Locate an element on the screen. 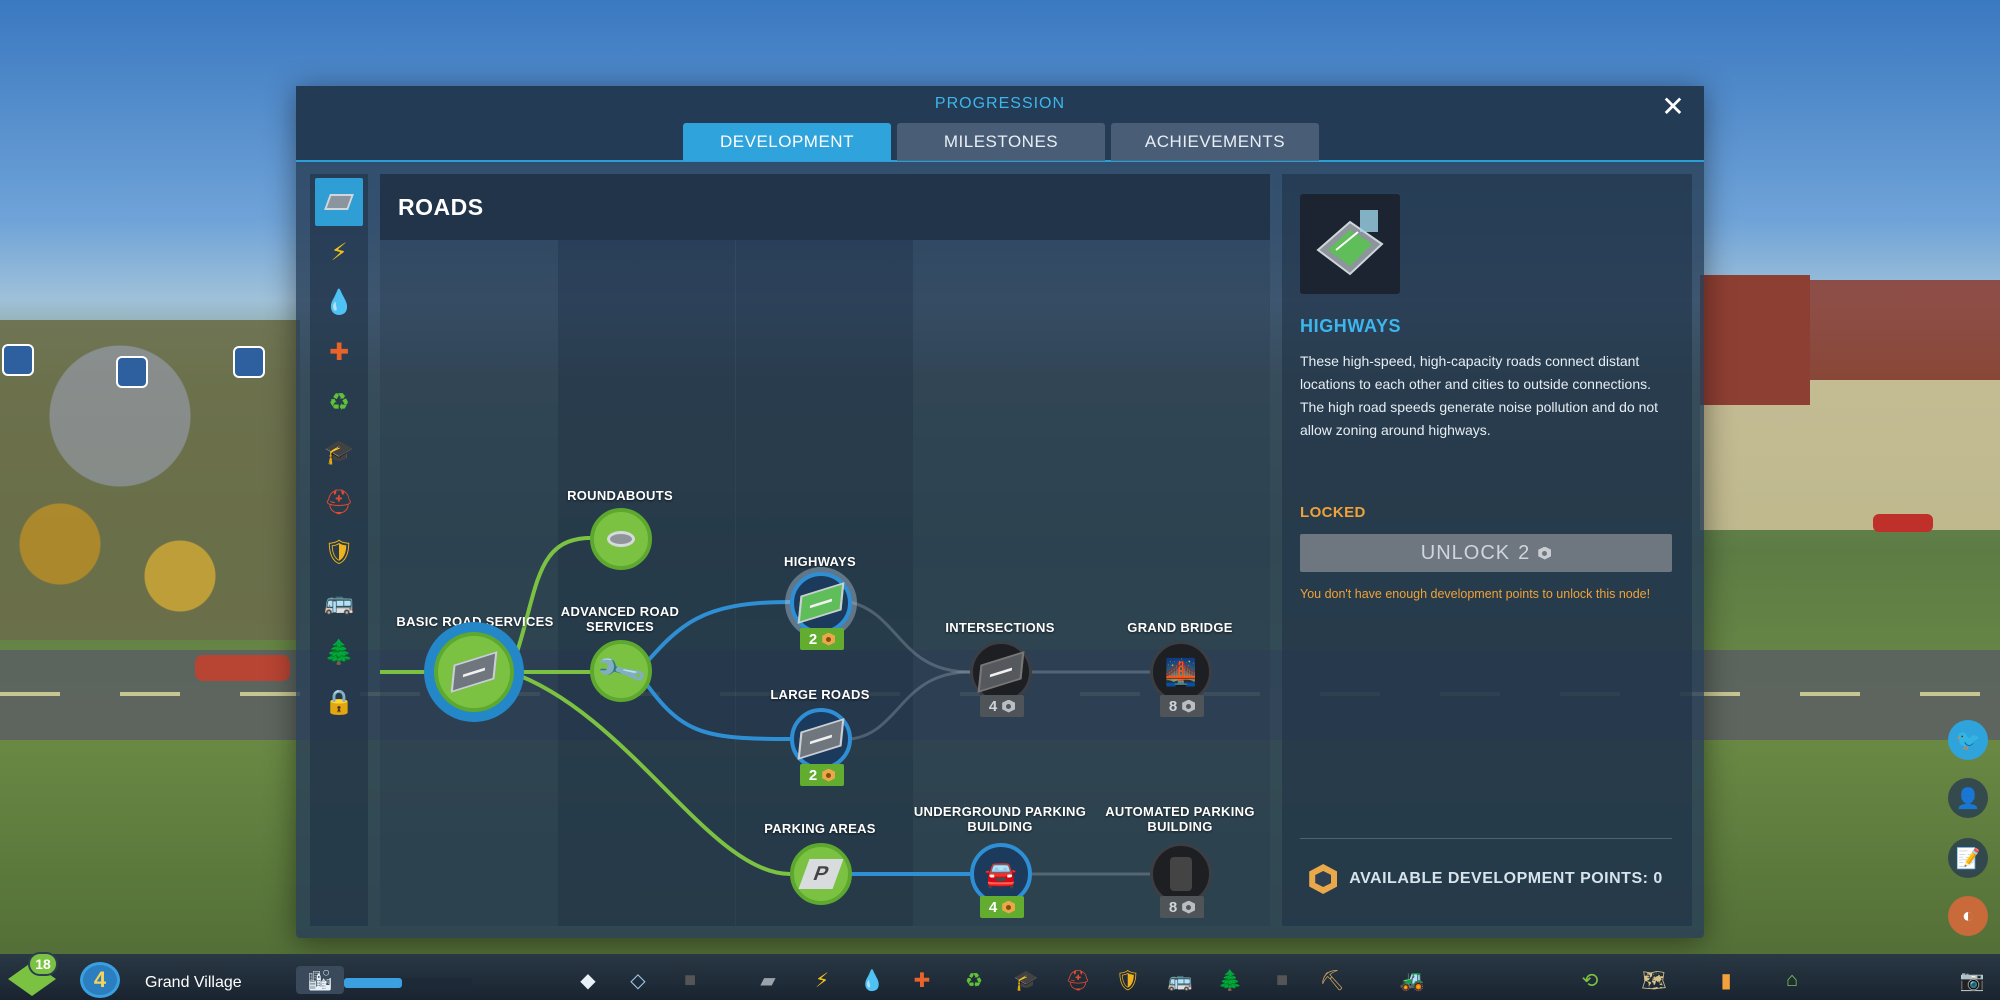  category-transport: 🚌 is located at coordinates (339, 602).